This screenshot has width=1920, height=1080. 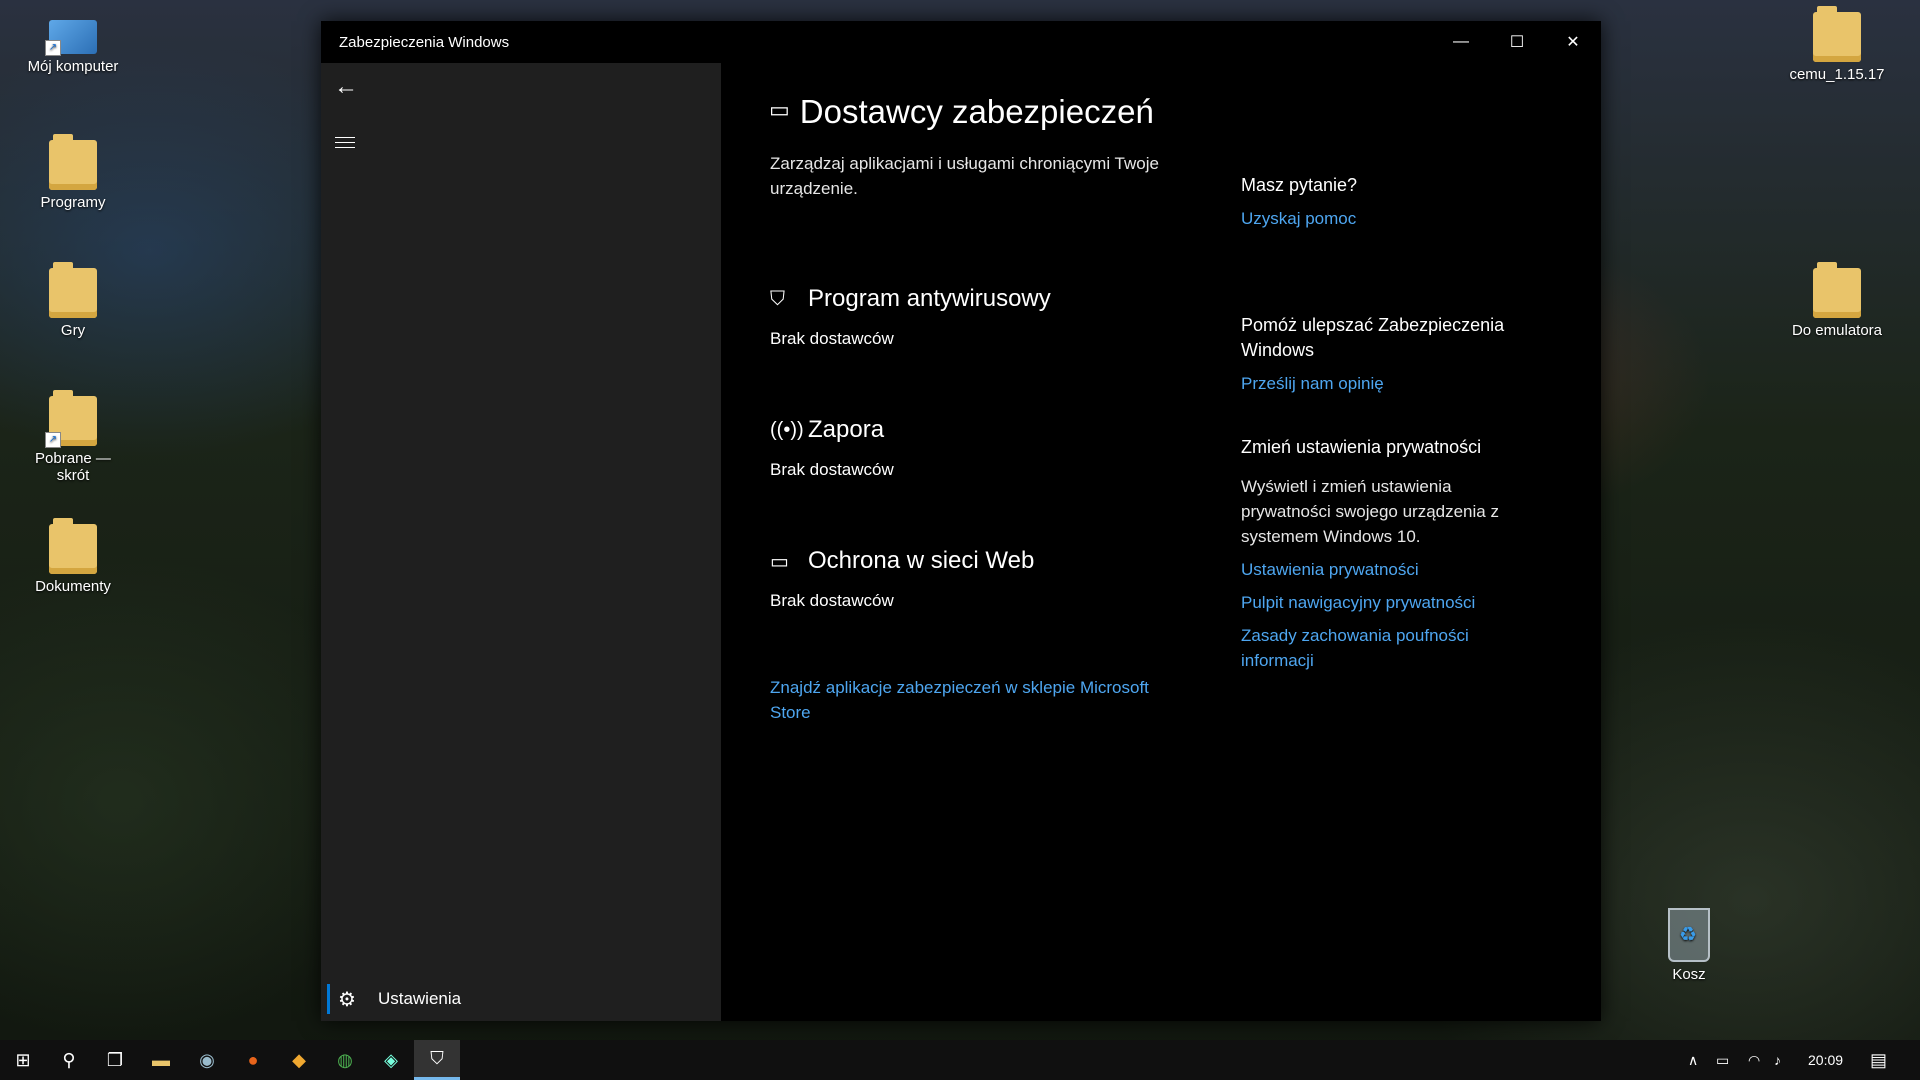 I want to click on privacy-heading: Zmień ustawienia prywatności, so click(x=1361, y=447).